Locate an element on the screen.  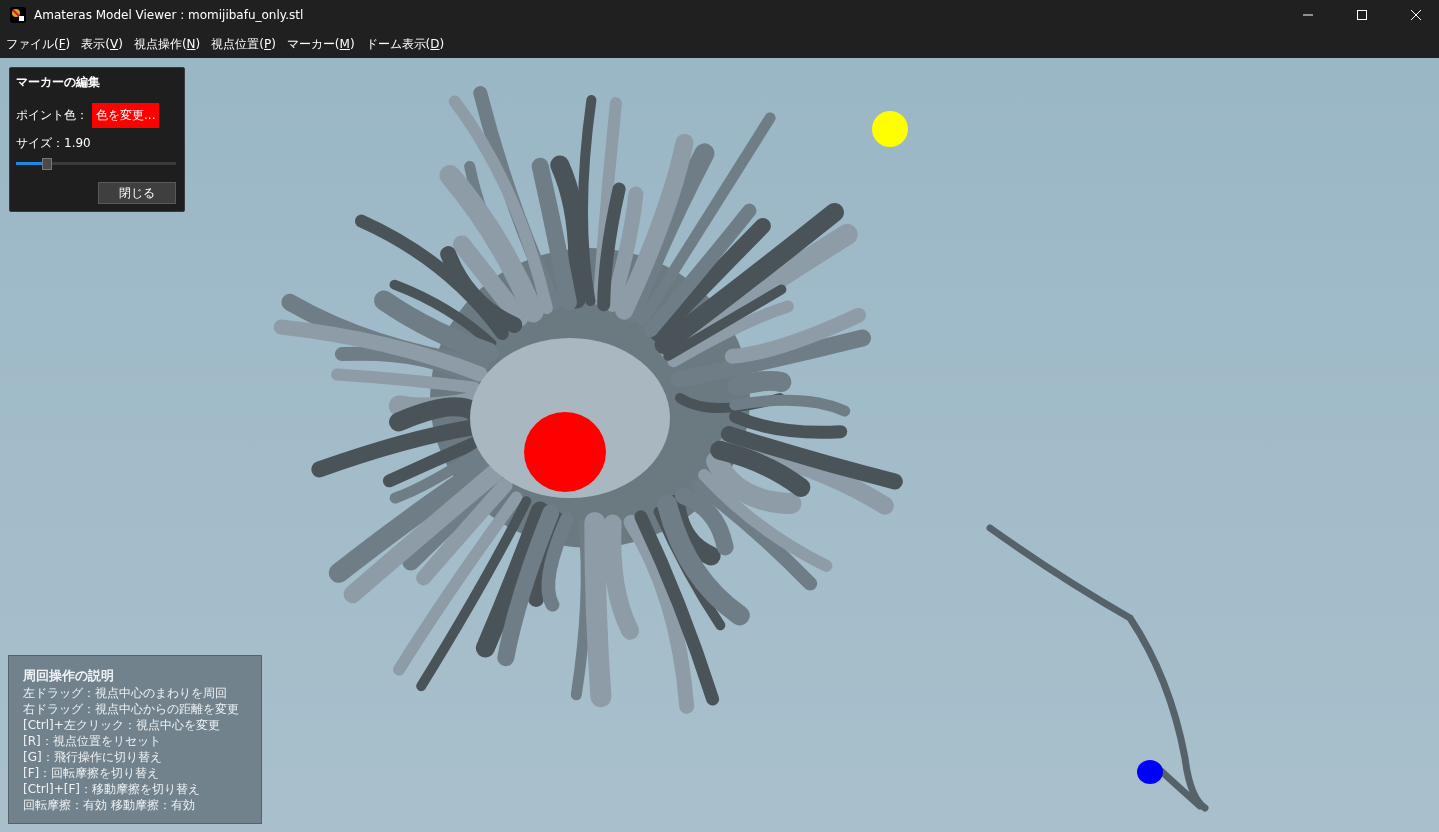
menu-item: ファイル(F) is located at coordinates (38, 44).